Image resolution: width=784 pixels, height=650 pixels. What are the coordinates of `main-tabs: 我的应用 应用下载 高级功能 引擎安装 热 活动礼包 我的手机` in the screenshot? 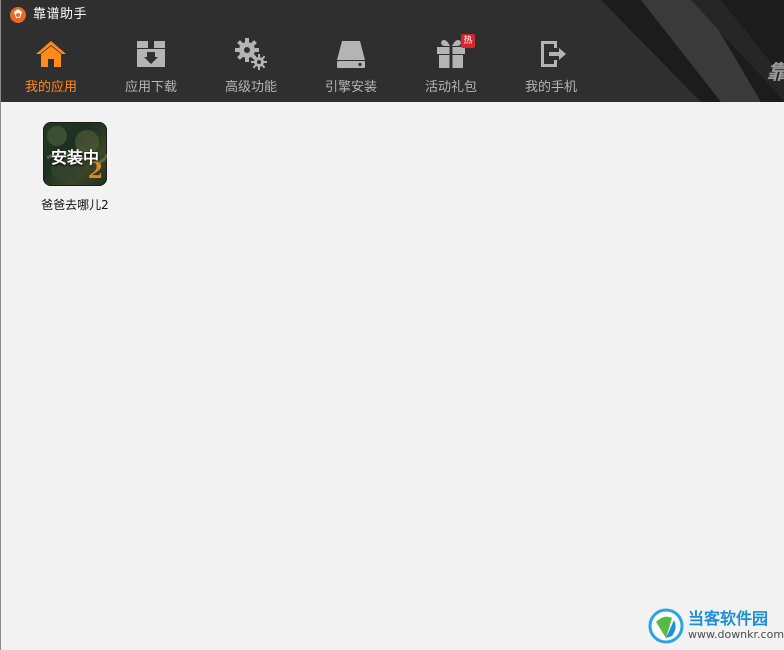 It's located at (301, 66).